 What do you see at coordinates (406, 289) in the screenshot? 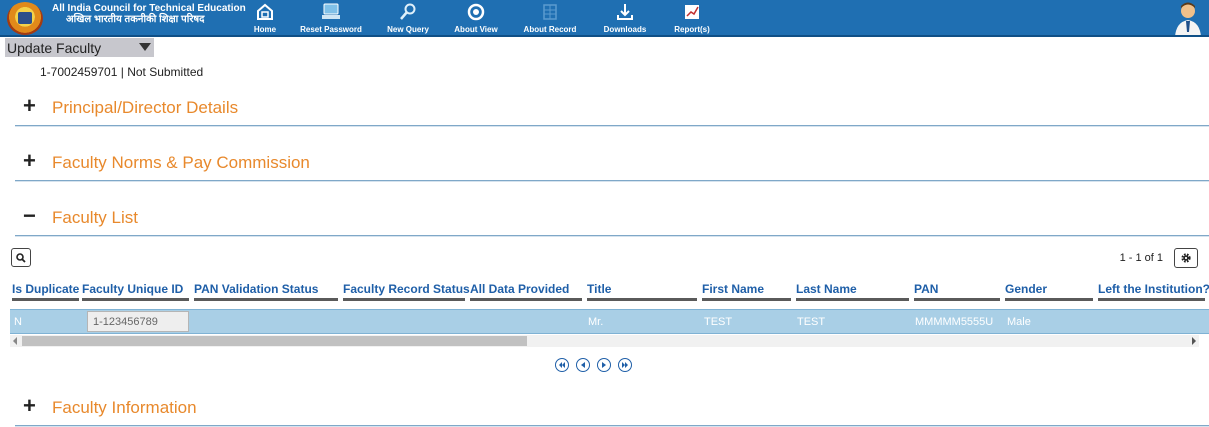
I see `column-header-faculty-record-status: Faculty Record Status` at bounding box center [406, 289].